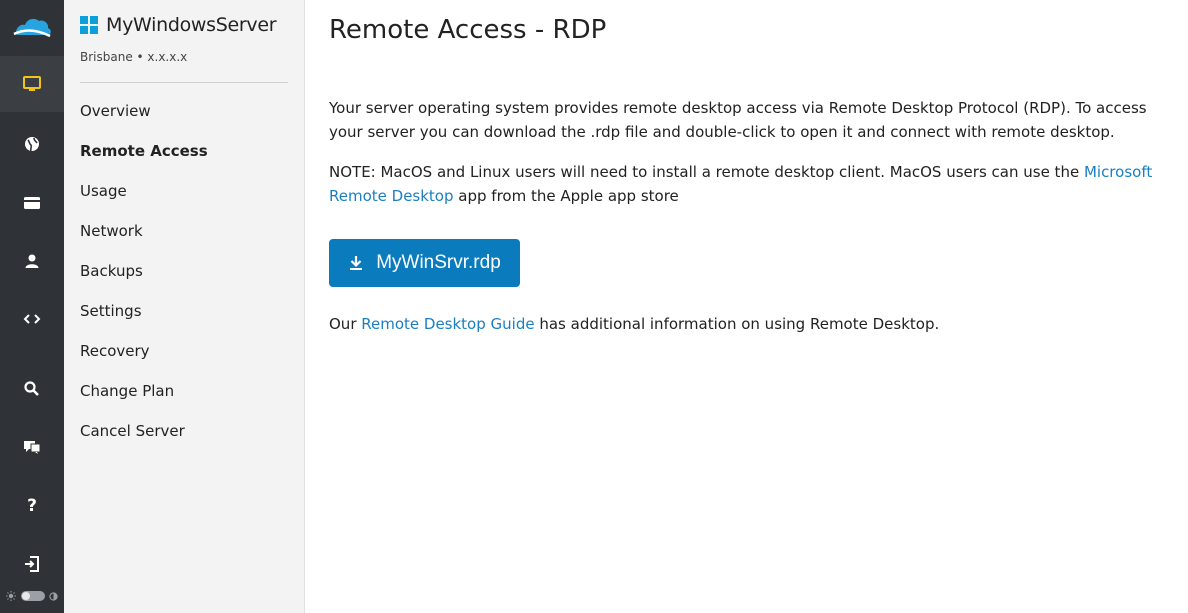 The image size is (1188, 613). I want to click on code-icon, so click(32, 319).